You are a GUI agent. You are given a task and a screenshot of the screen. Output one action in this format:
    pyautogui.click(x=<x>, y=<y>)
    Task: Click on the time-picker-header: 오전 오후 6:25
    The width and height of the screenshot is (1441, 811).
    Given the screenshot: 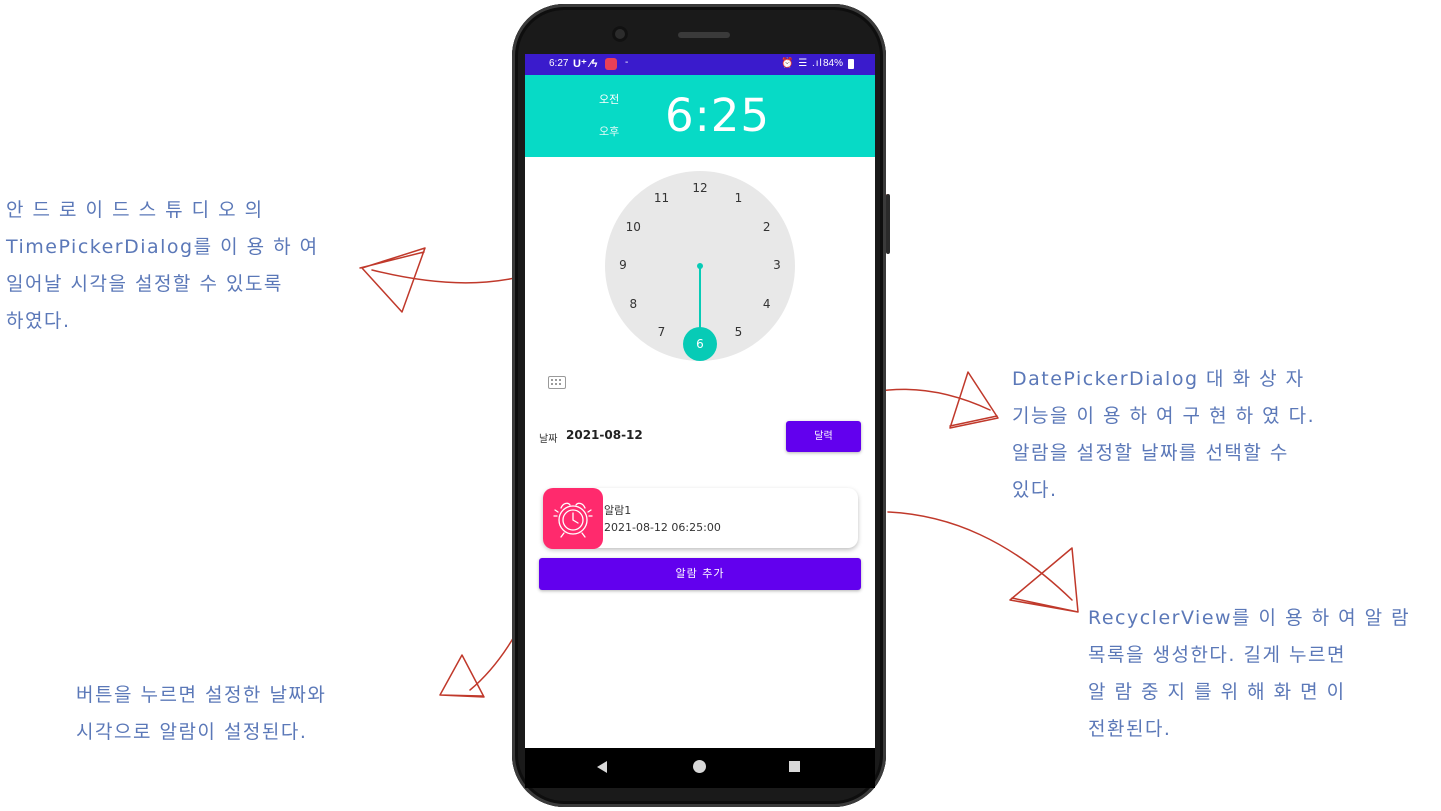 What is the action you would take?
    pyautogui.click(x=700, y=116)
    